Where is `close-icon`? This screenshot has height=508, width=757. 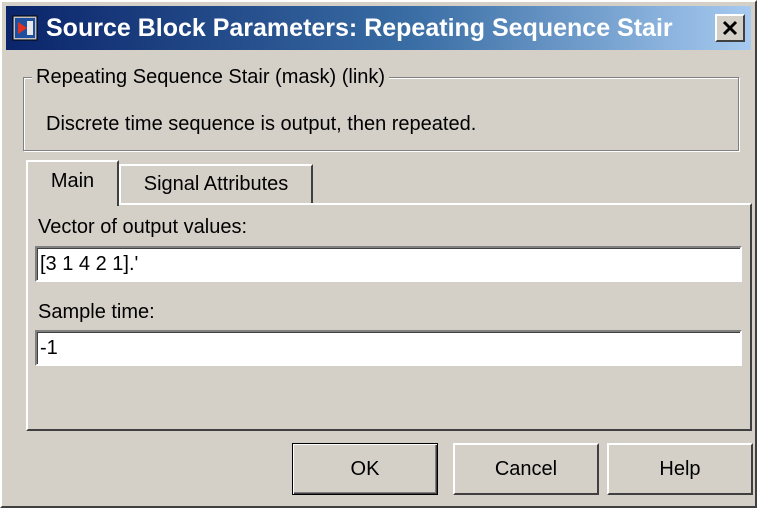
close-icon is located at coordinates (730, 28).